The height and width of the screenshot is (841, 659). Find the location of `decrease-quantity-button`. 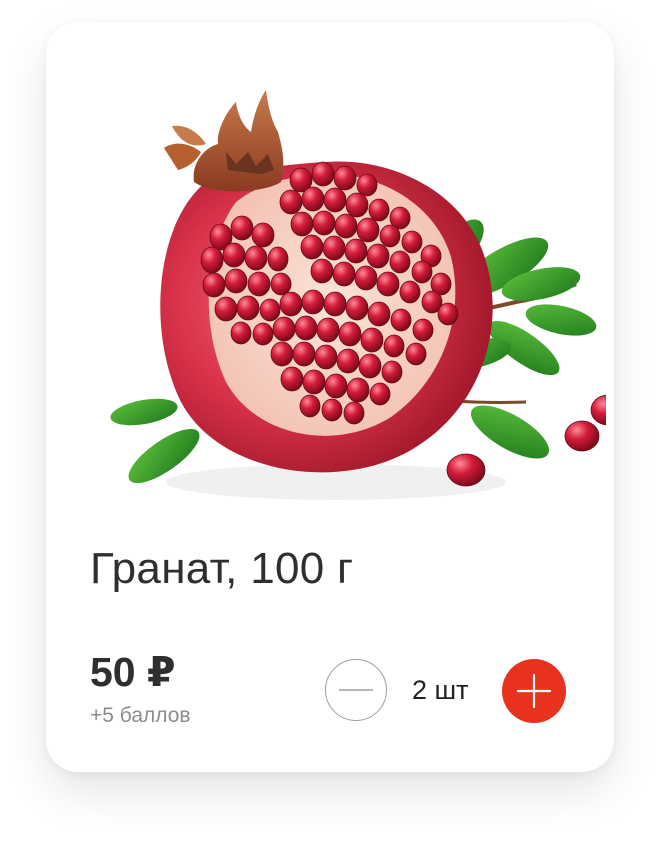

decrease-quantity-button is located at coordinates (356, 690).